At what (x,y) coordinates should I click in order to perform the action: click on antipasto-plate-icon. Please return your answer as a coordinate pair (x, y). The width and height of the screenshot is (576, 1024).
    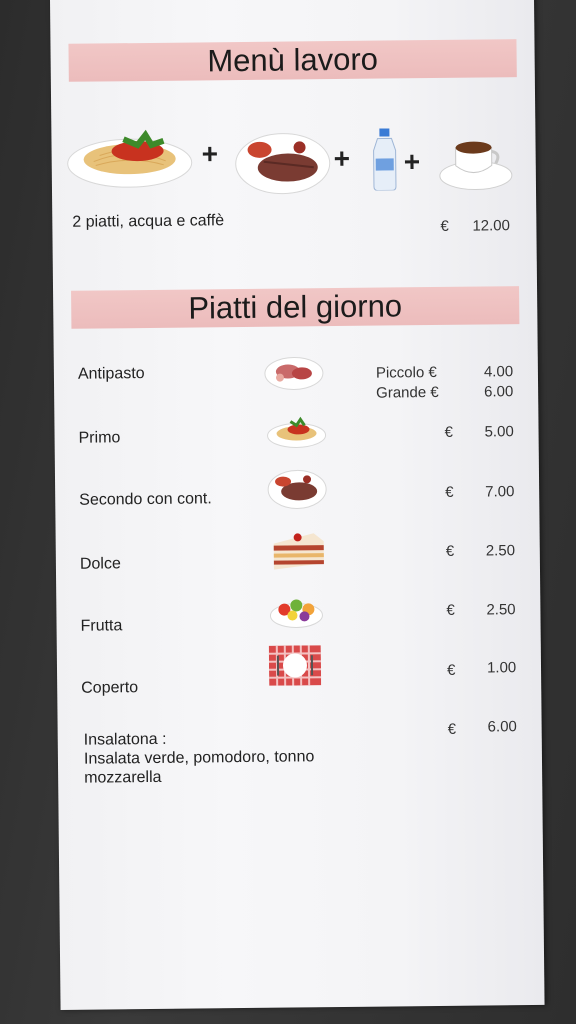
    Looking at the image, I should click on (294, 373).